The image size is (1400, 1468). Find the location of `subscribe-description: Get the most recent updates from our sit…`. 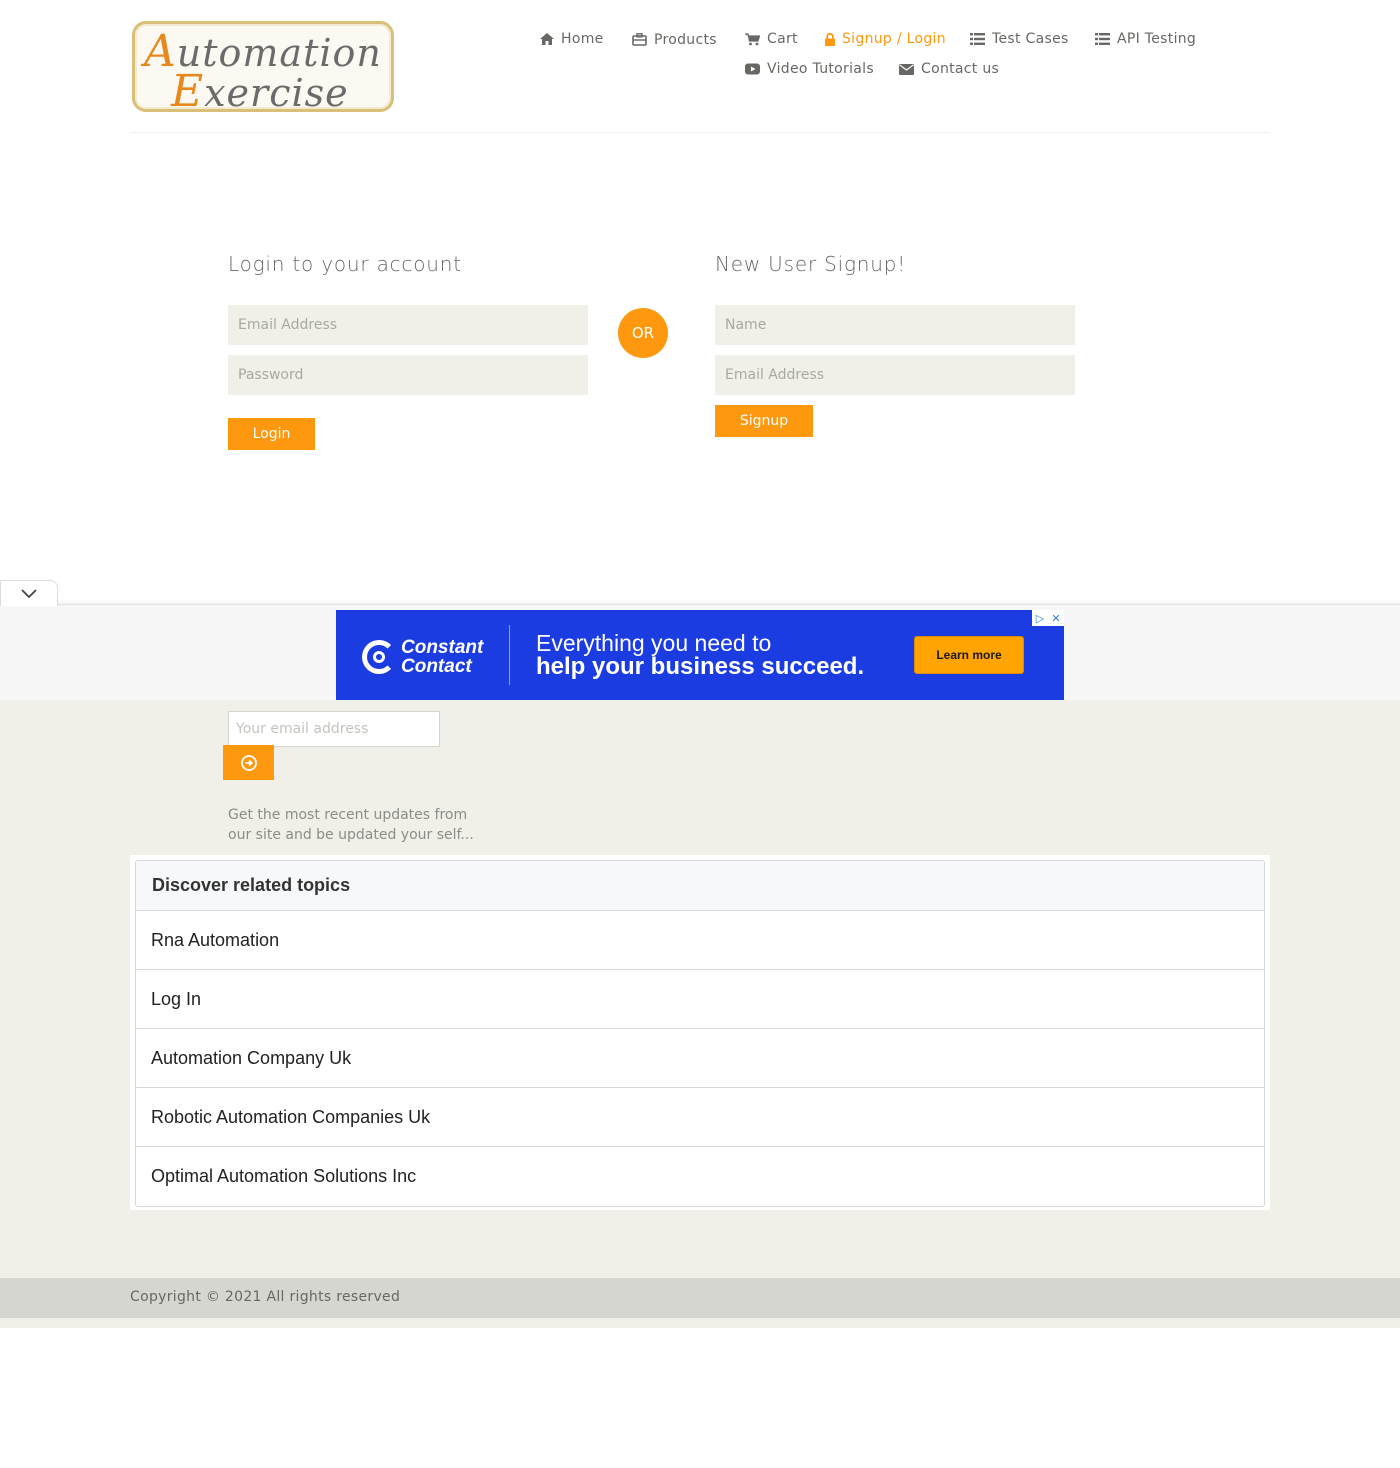

subscribe-description: Get the most recent updates from our sit… is located at coordinates (351, 825).